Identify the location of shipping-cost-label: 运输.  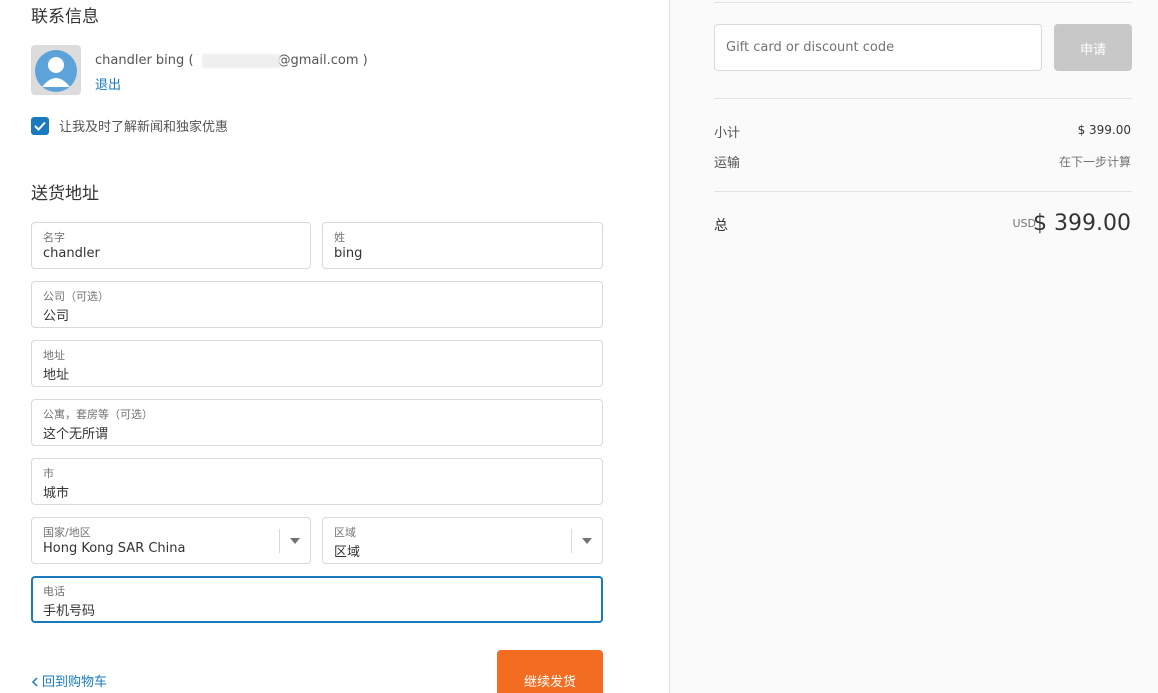
(727, 163).